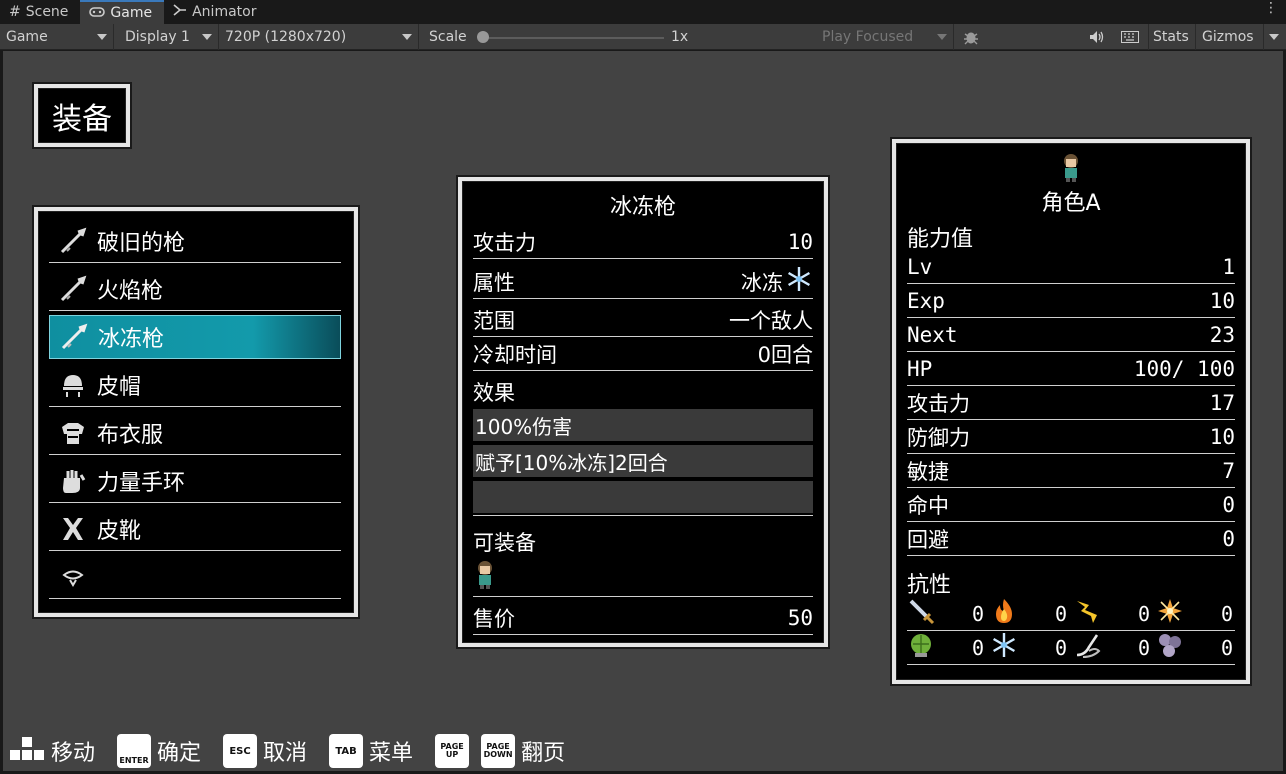  What do you see at coordinates (195, 241) in the screenshot?
I see `list-item: 破旧的枪` at bounding box center [195, 241].